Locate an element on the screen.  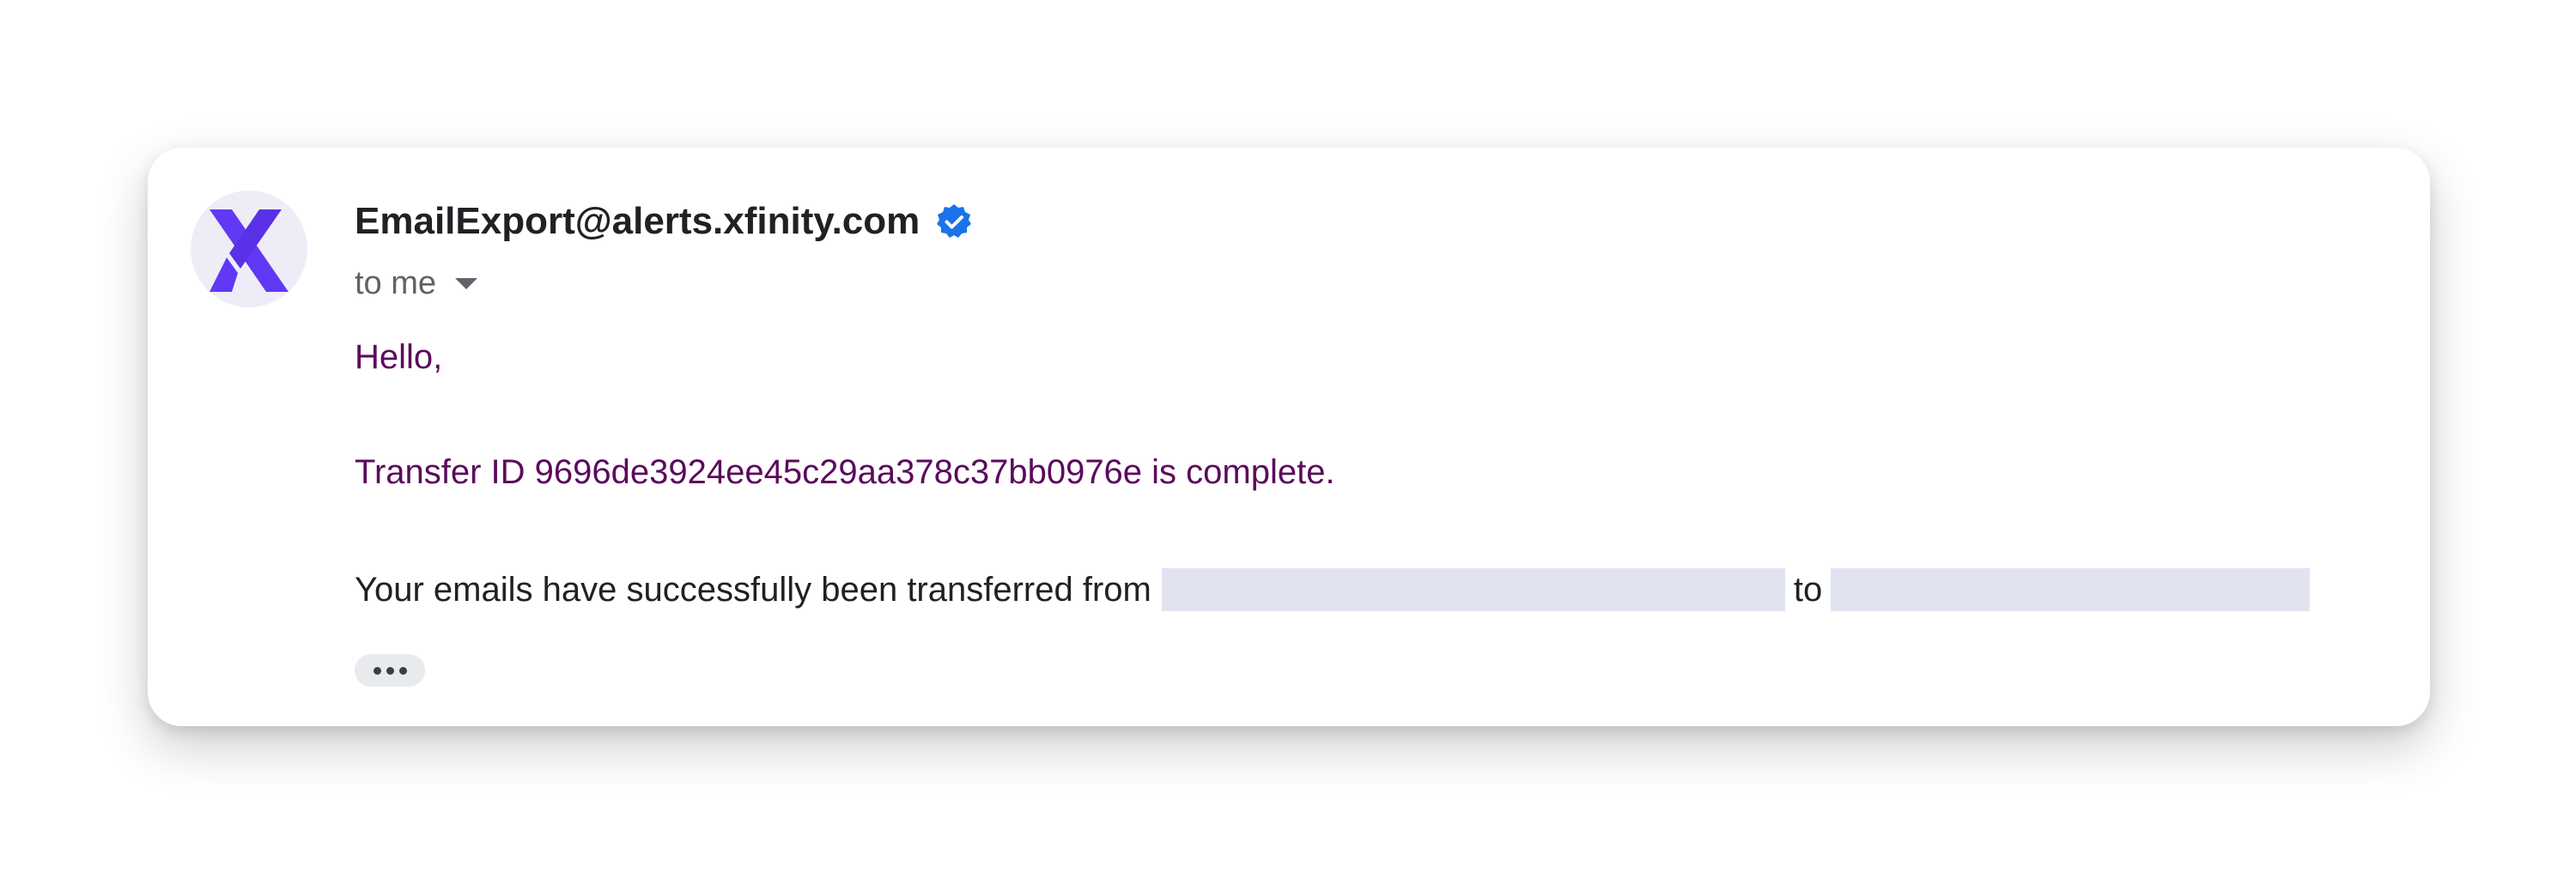
sender-address: EmailExport@alerts.xfinity.com is located at coordinates (638, 221).